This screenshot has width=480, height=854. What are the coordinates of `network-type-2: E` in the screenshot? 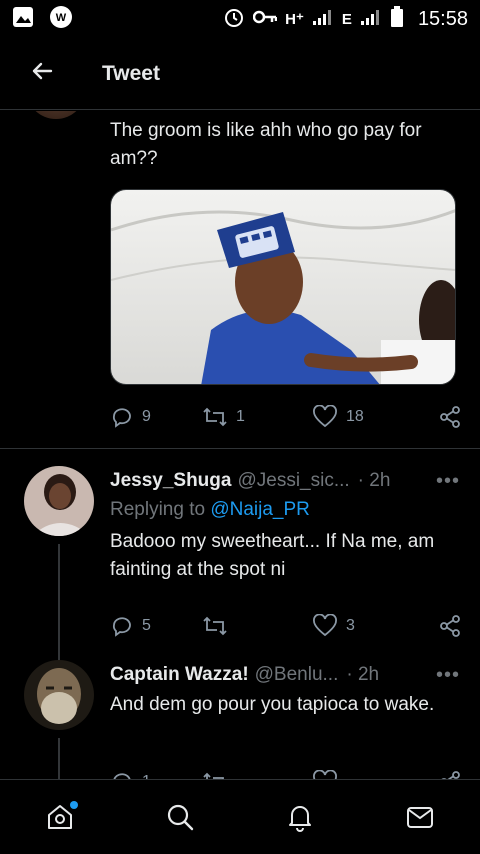 It's located at (346, 19).